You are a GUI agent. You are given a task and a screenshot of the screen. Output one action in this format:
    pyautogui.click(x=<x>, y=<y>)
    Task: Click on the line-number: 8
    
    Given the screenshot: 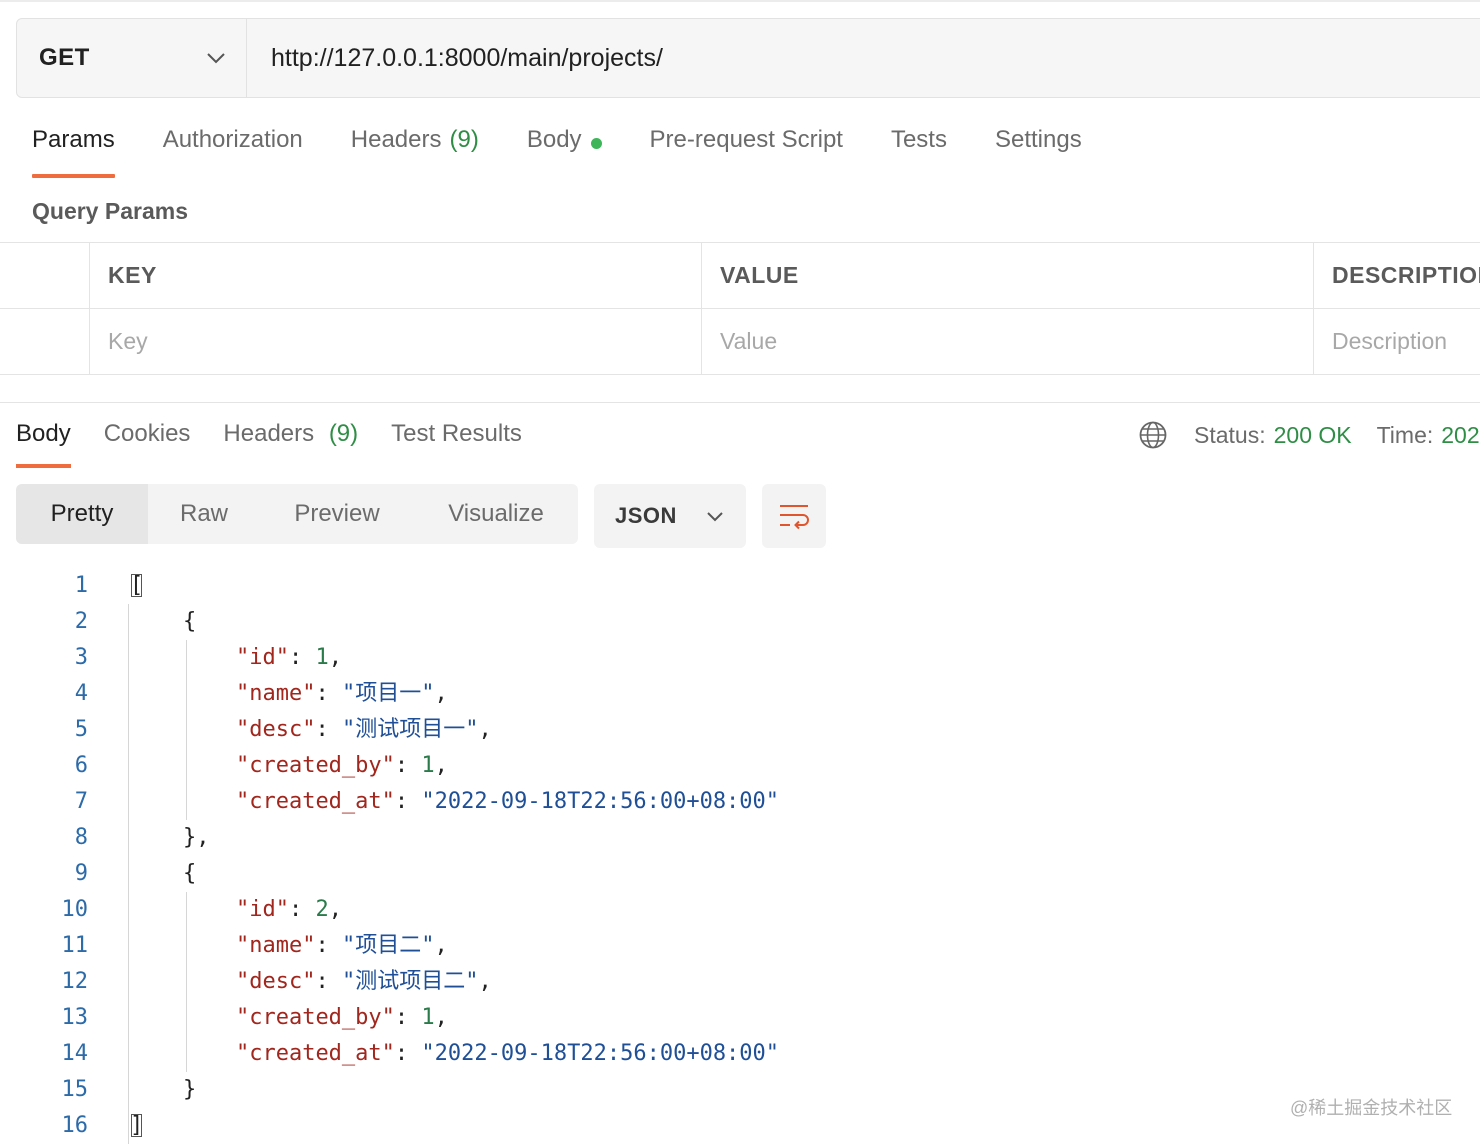 What is the action you would take?
    pyautogui.click(x=81, y=837)
    